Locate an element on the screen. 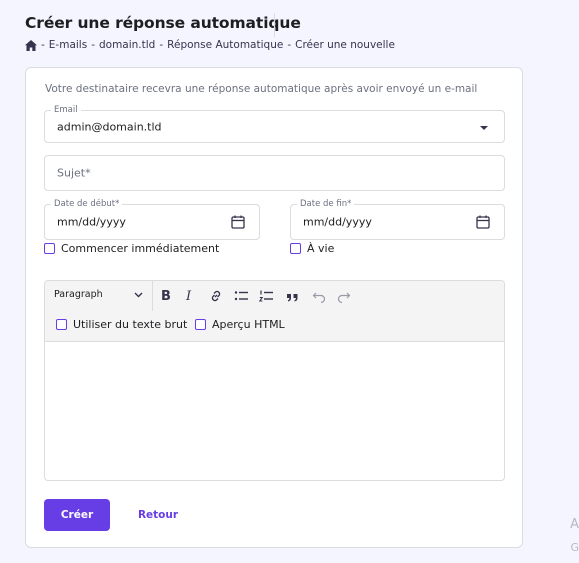  back-button: Retour is located at coordinates (158, 515).